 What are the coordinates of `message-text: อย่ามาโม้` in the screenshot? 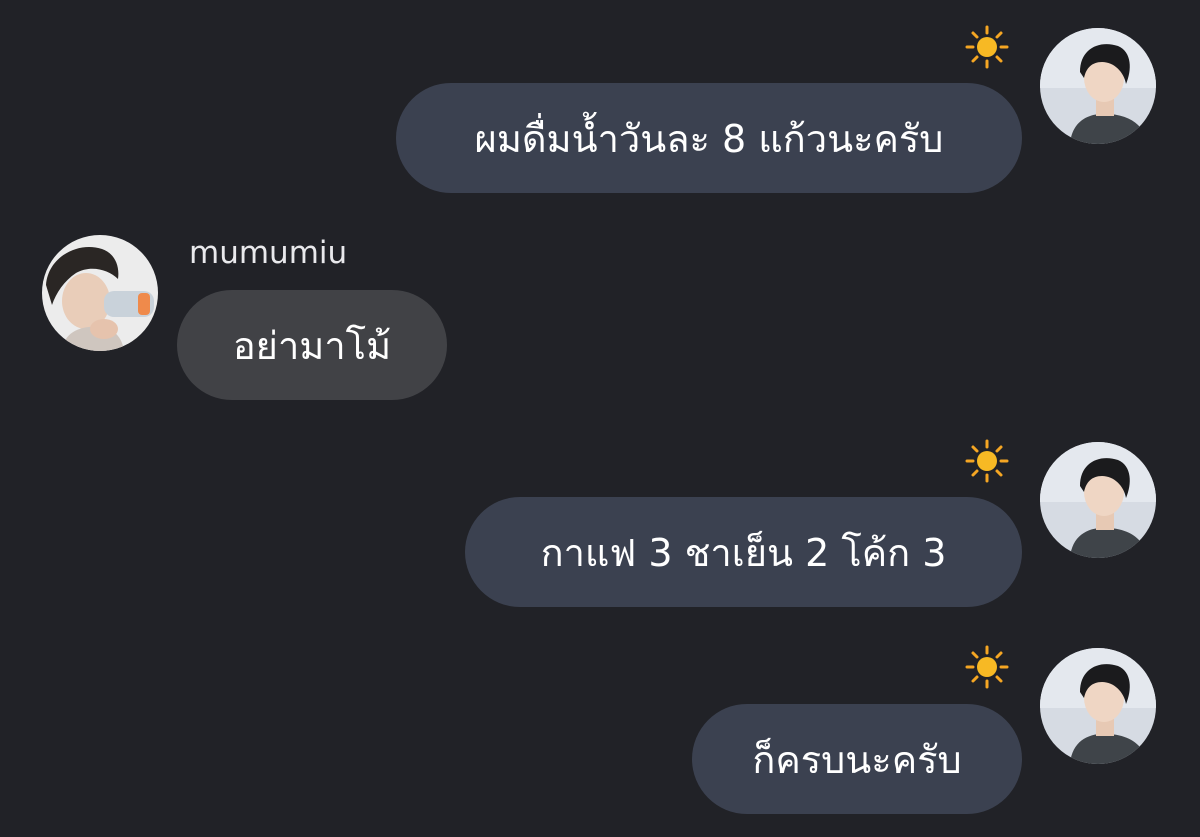 It's located at (312, 345).